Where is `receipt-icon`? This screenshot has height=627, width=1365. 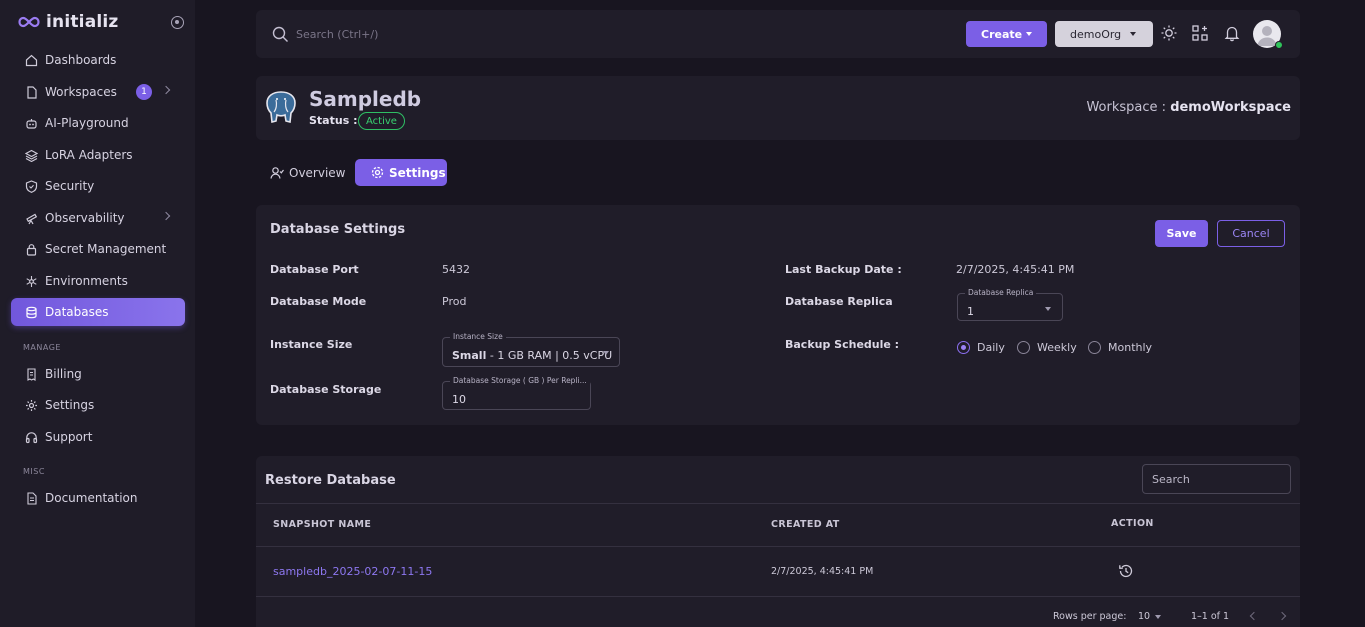 receipt-icon is located at coordinates (31, 374).